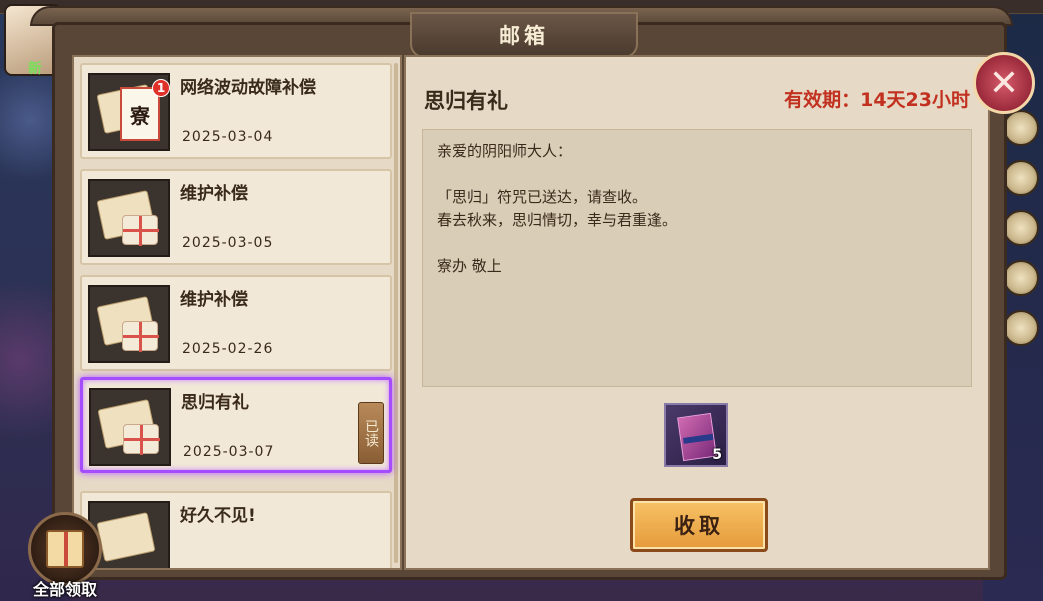  Describe the element at coordinates (717, 455) in the screenshot. I see `reward-count: 5` at that location.